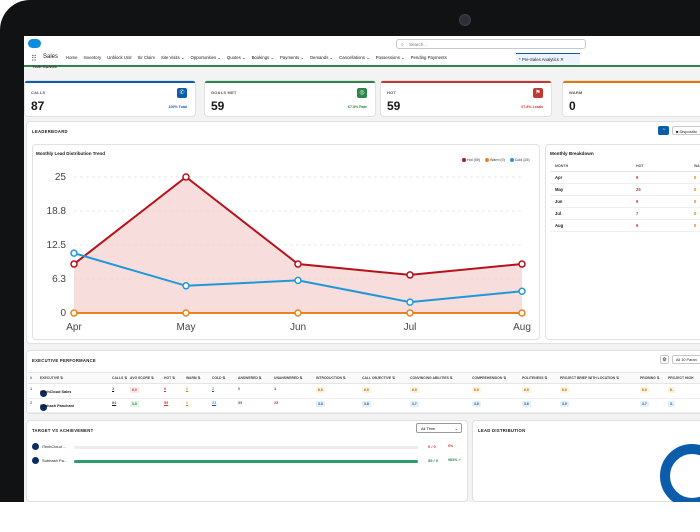  I want to click on nav-item: Pending Payments, so click(429, 58).